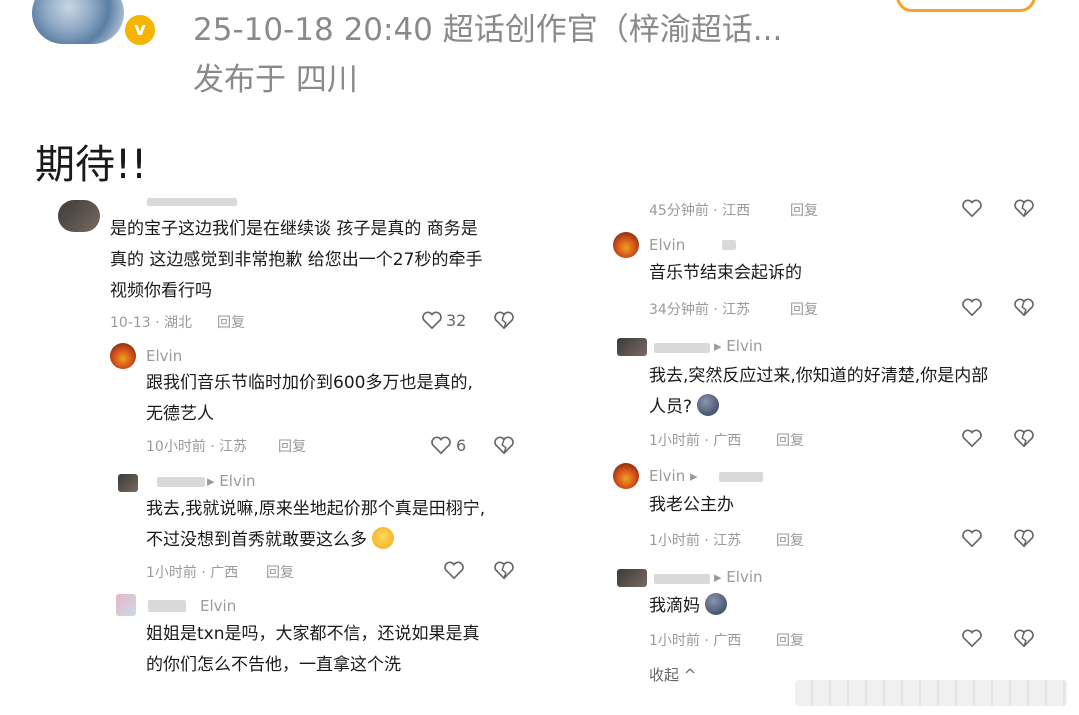 The height and width of the screenshot is (715, 1079). What do you see at coordinates (695, 541) in the screenshot?
I see `comment-time: 1小时前 · 江苏` at bounding box center [695, 541].